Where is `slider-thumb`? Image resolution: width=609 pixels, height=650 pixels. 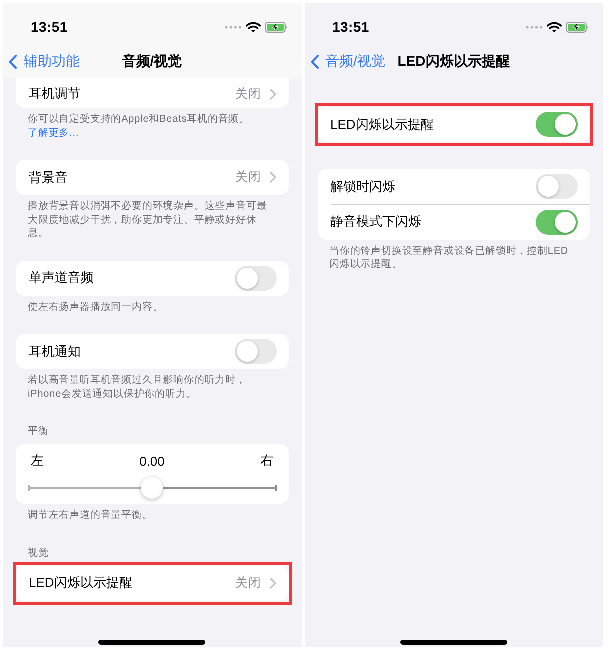
slider-thumb is located at coordinates (152, 488).